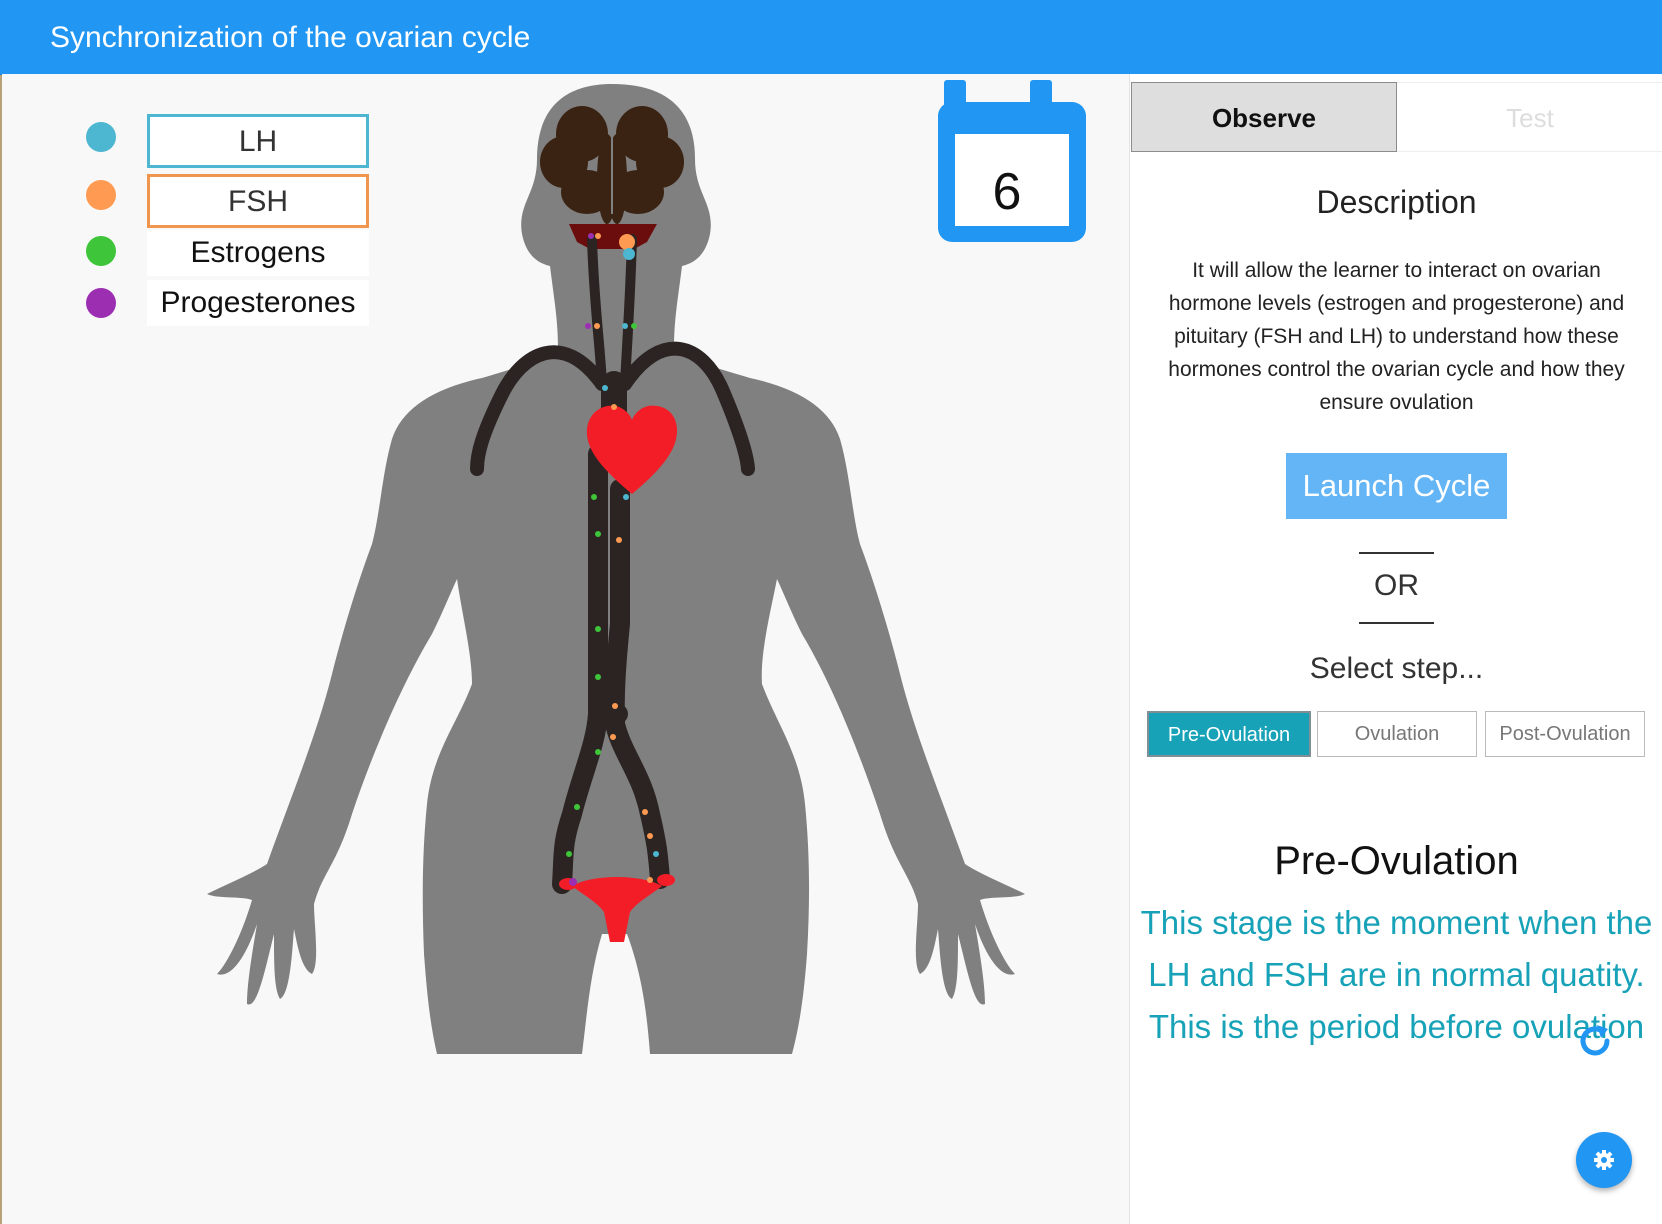 Image resolution: width=1662 pixels, height=1224 pixels. I want to click on calendar-day: 6, so click(1007, 192).